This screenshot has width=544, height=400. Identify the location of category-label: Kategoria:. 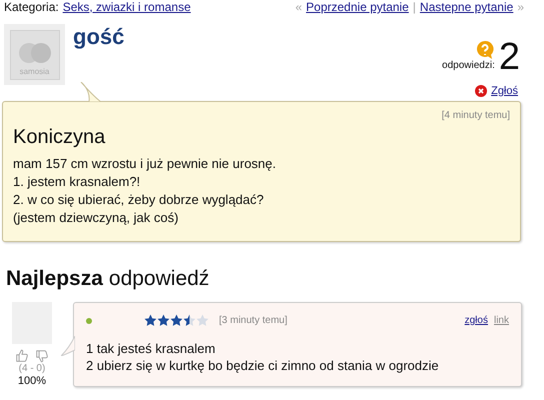
(31, 7).